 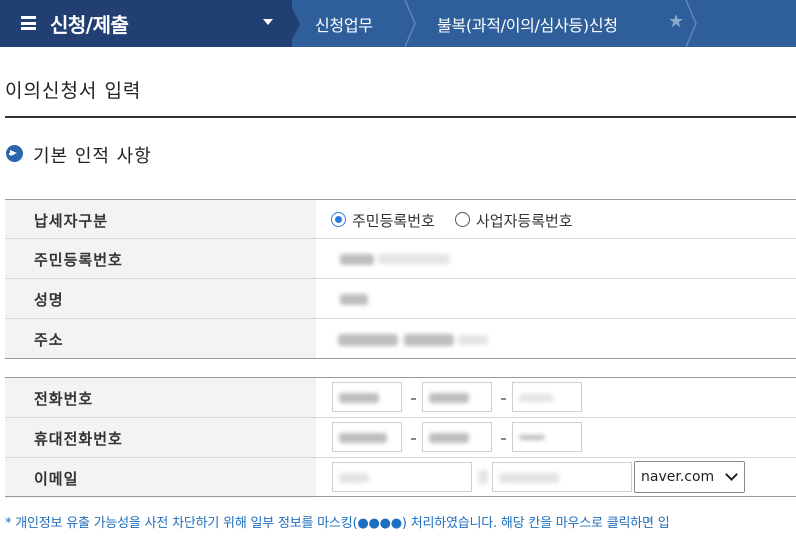 What do you see at coordinates (676, 21) in the screenshot?
I see `favorite-star-icon: ★` at bounding box center [676, 21].